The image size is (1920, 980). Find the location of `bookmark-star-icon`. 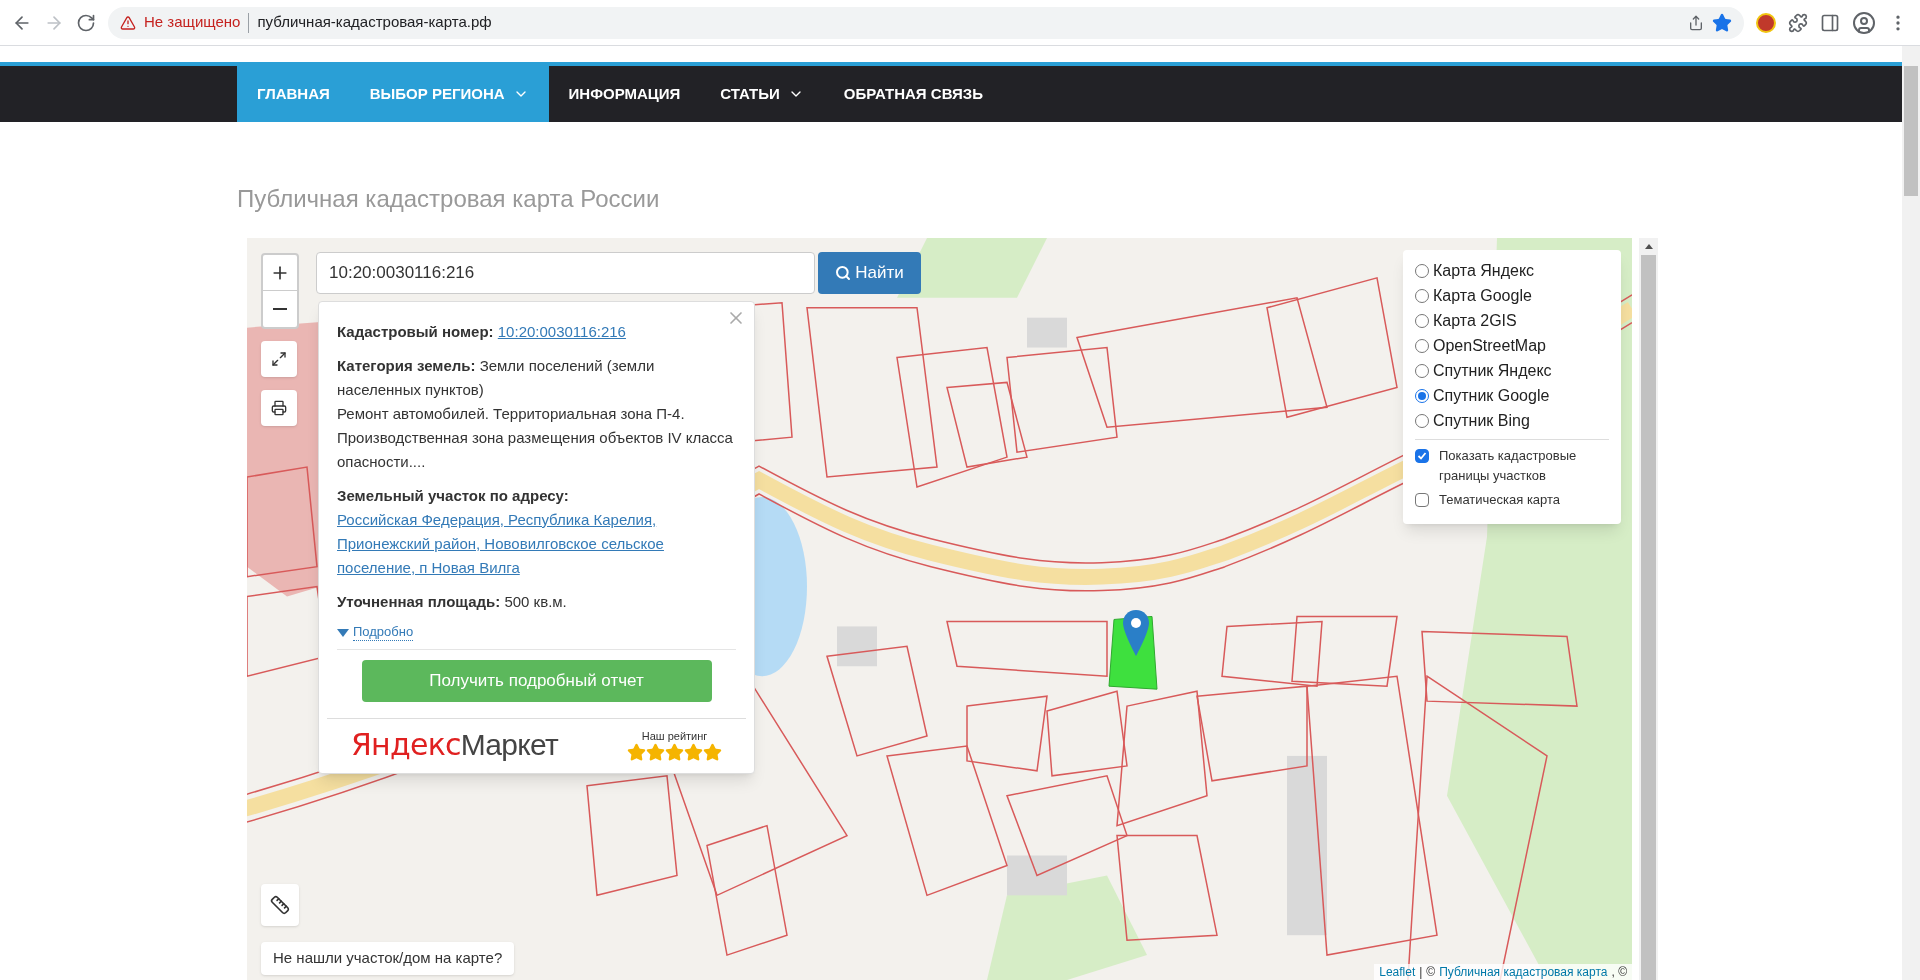

bookmark-star-icon is located at coordinates (1722, 22).